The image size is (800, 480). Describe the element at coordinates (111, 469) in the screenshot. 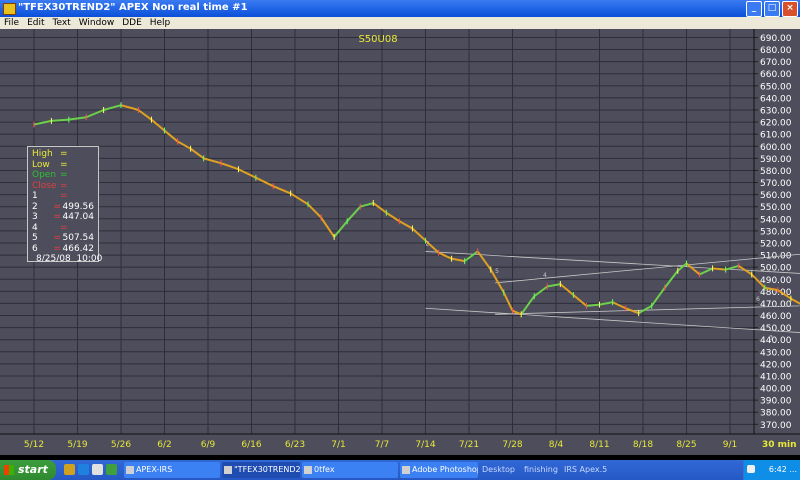

I see `app-shortcut-icon` at that location.